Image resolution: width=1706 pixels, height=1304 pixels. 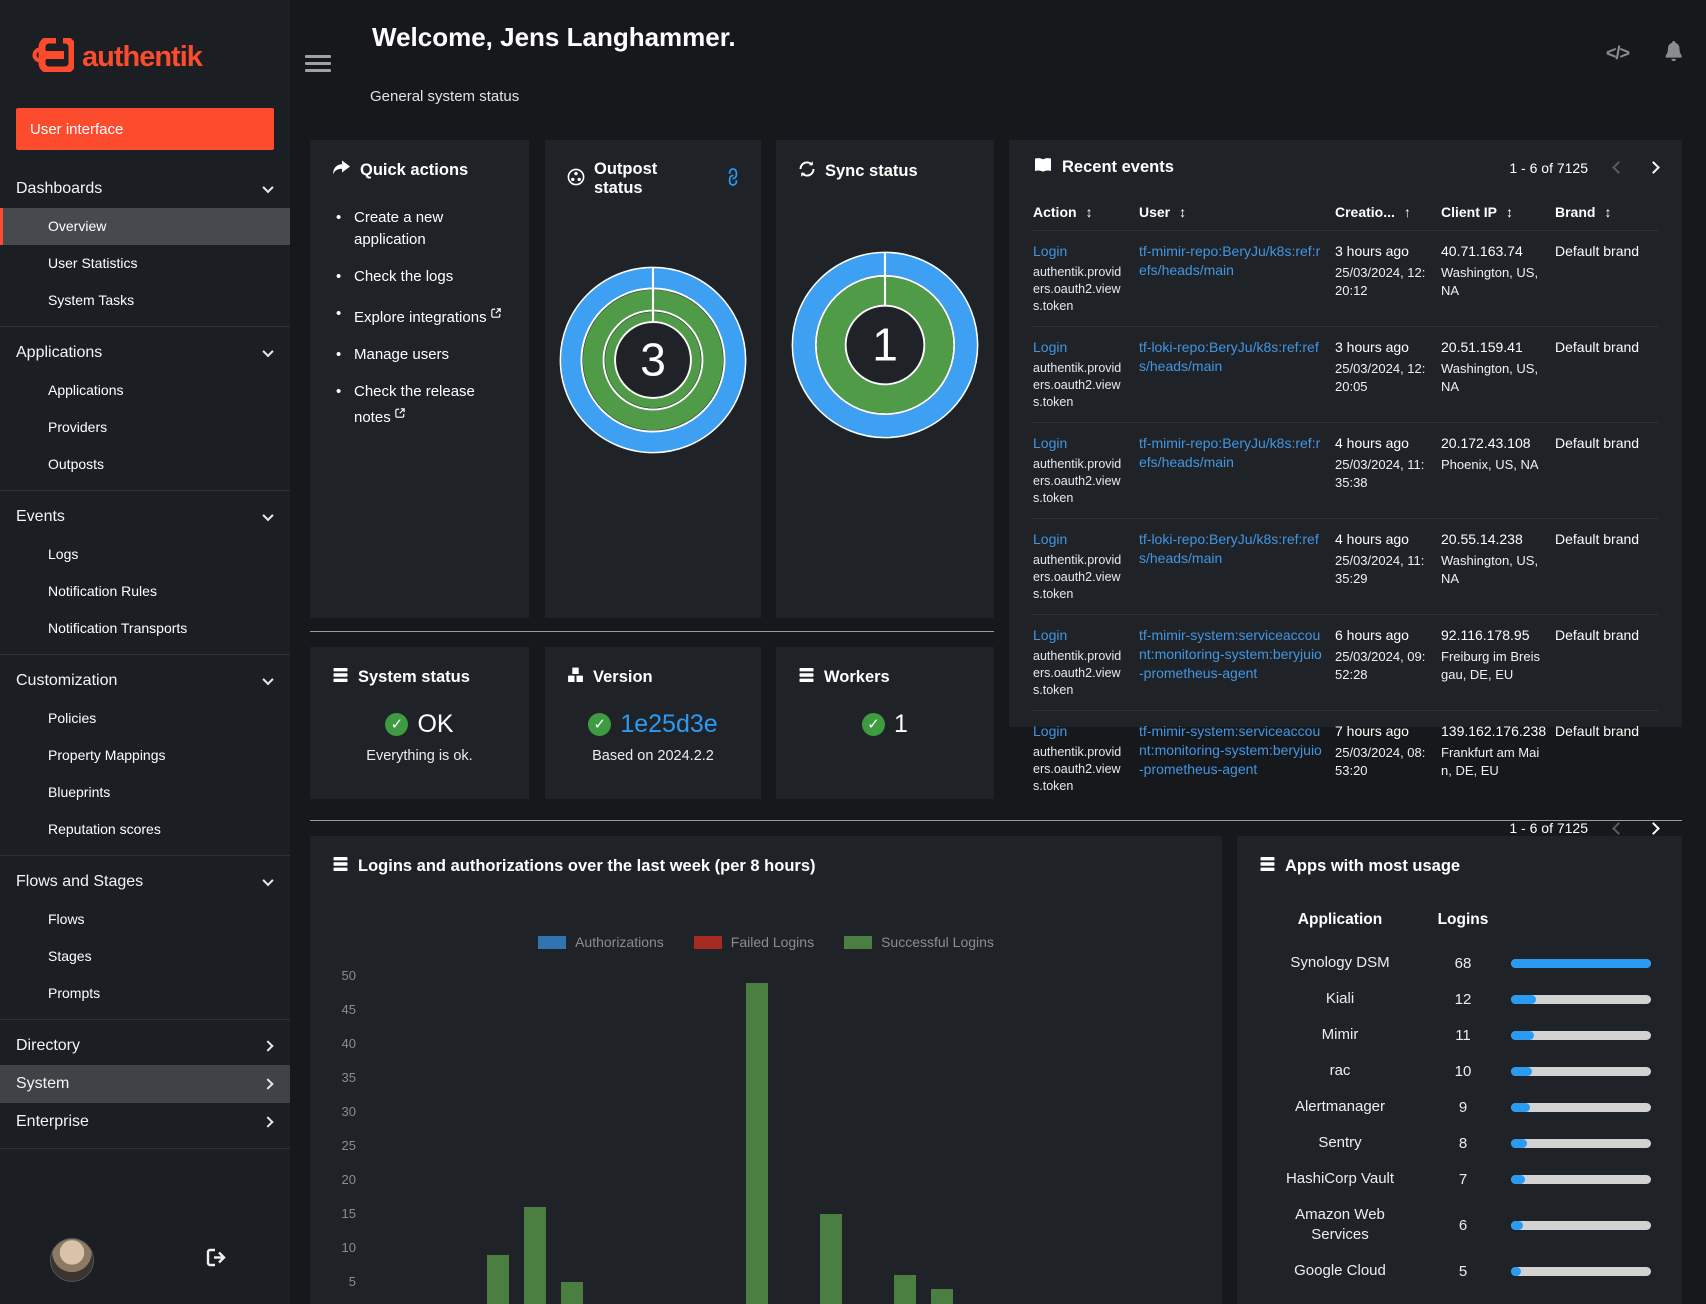 What do you see at coordinates (1340, 962) in the screenshot?
I see `app-usage-name: Synology DSM` at bounding box center [1340, 962].